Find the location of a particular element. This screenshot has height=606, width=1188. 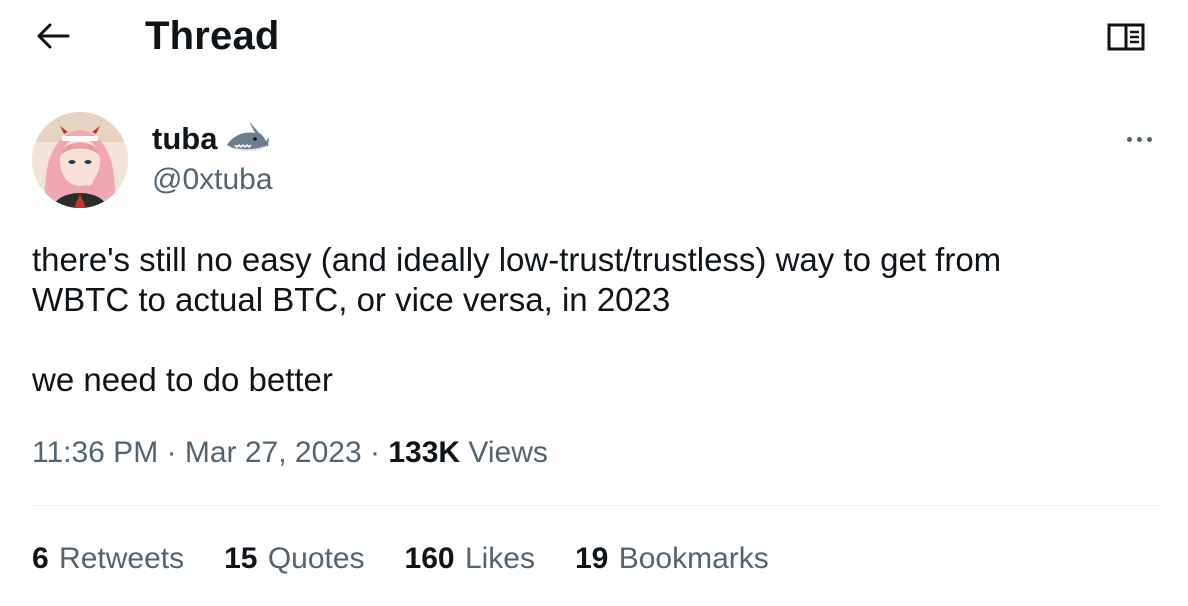

quotes-stat: 15 Quotes is located at coordinates (294, 559).